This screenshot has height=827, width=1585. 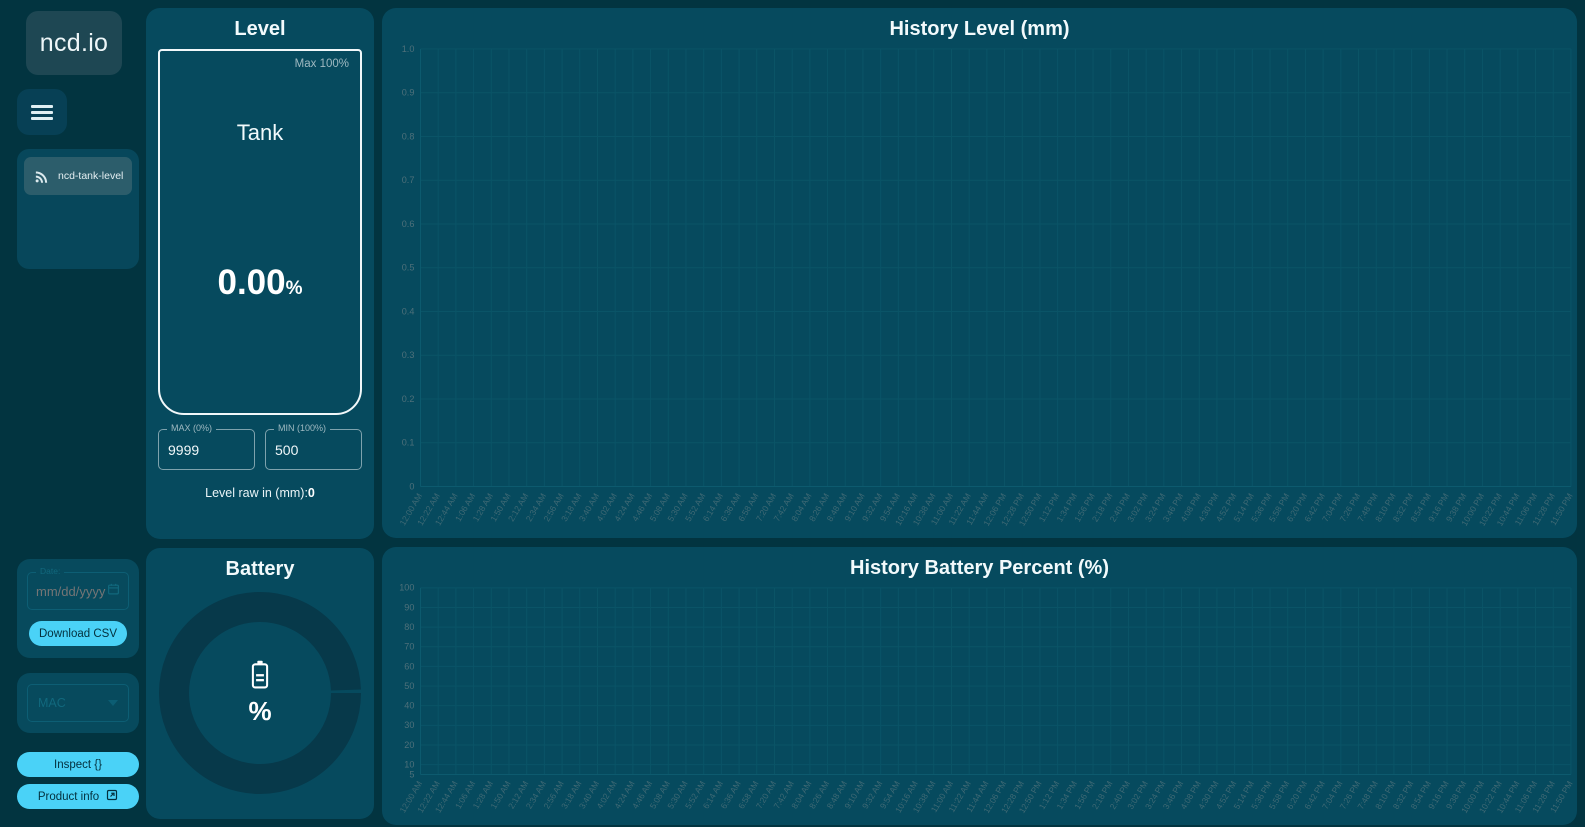 I want to click on download-csv-wrap: Download CSV, so click(x=78, y=633).